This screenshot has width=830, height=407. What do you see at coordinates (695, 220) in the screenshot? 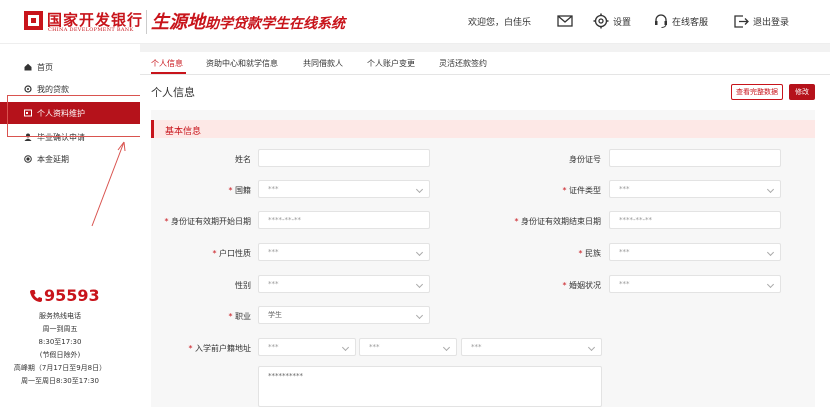
I see `id-end-date-field: ****-**-**` at bounding box center [695, 220].